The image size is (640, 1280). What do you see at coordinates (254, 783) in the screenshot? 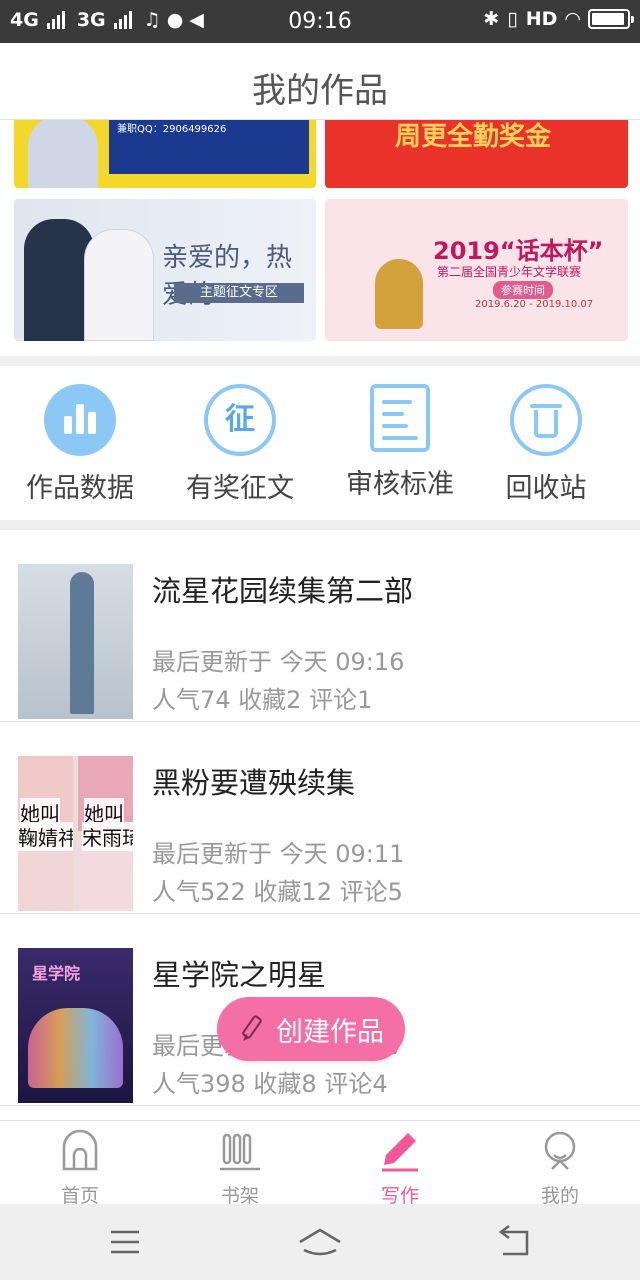
I see `work-title: 黑粉要遭殃续集` at bounding box center [254, 783].